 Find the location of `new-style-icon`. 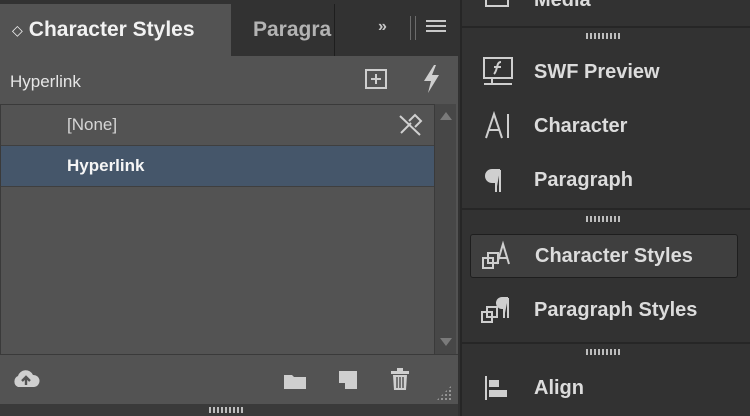

new-style-icon is located at coordinates (348, 380).